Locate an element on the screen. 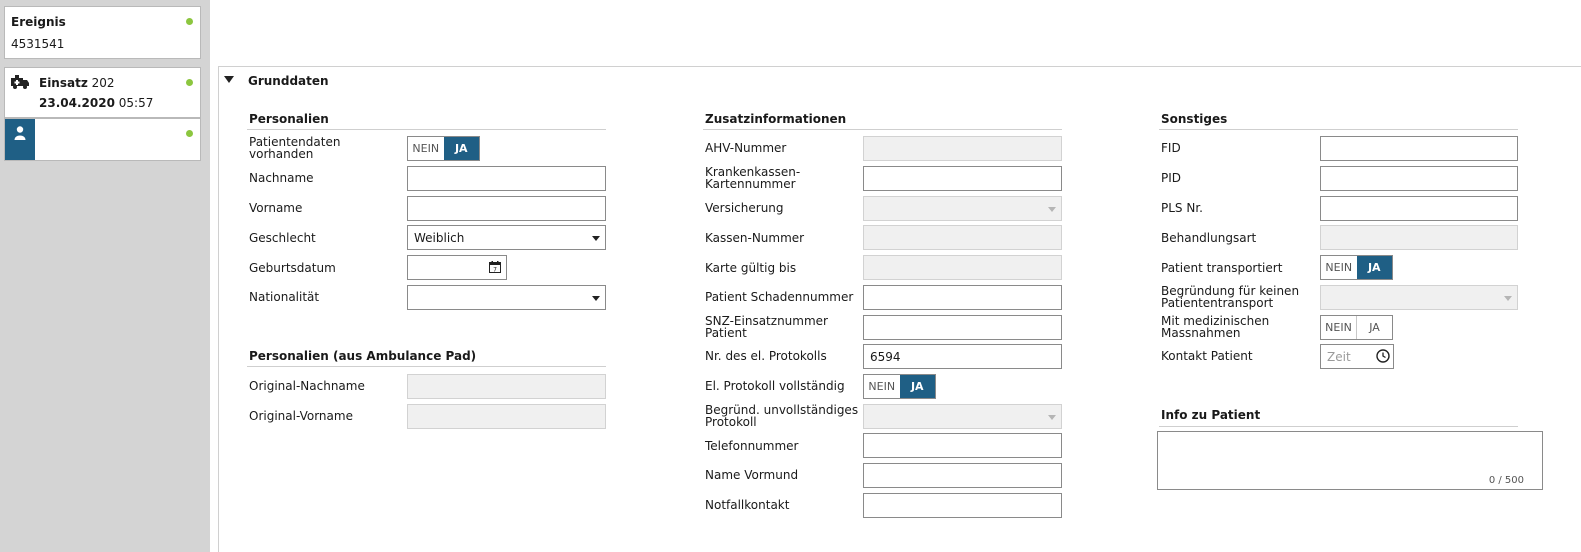 The height and width of the screenshot is (552, 1581). geschlecht-select: Weiblich is located at coordinates (506, 237).